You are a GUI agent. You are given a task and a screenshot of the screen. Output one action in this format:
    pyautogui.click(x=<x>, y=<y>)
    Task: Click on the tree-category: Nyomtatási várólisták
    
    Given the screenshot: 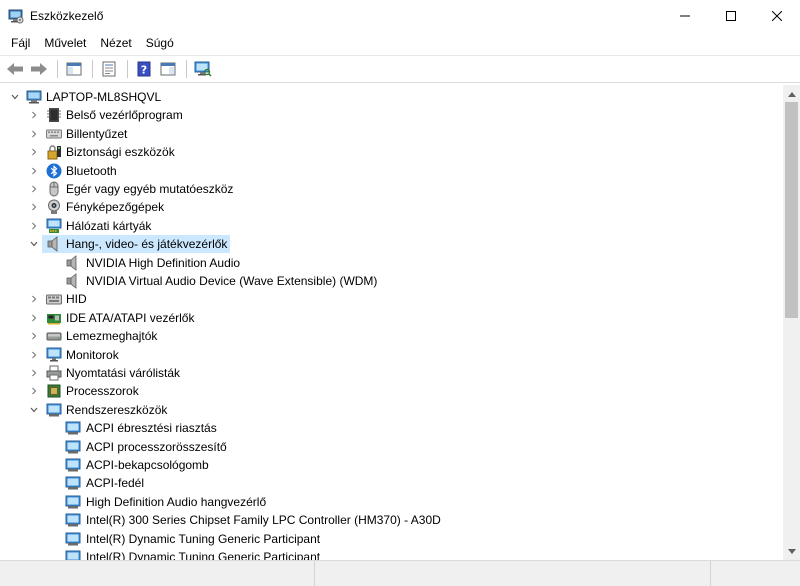 What is the action you would take?
    pyautogui.click(x=391, y=373)
    